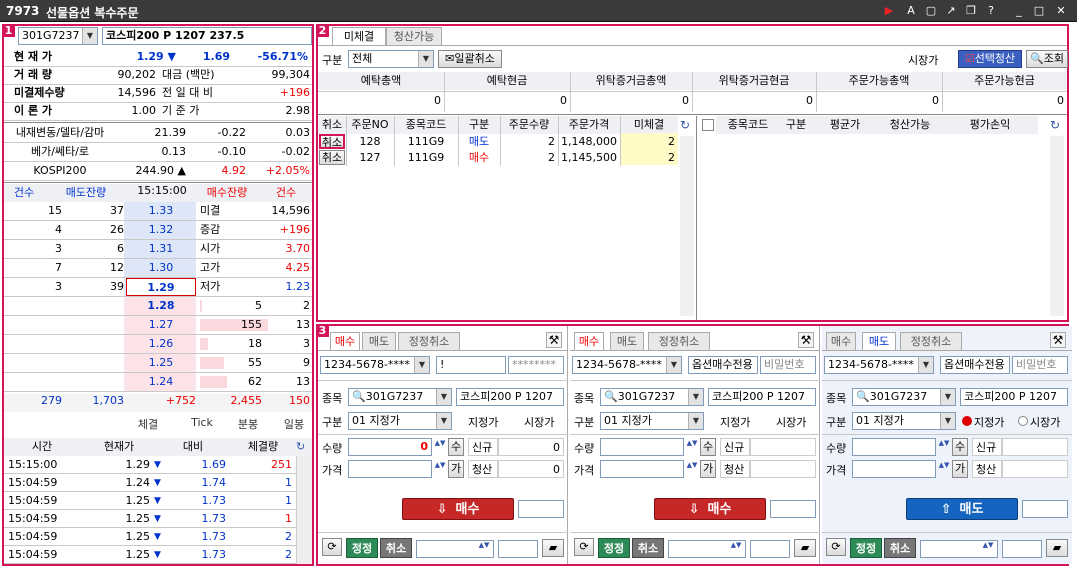 This screenshot has width=1077, height=568. What do you see at coordinates (202, 425) in the screenshot?
I see `chart-tab-1: Tick` at bounding box center [202, 425].